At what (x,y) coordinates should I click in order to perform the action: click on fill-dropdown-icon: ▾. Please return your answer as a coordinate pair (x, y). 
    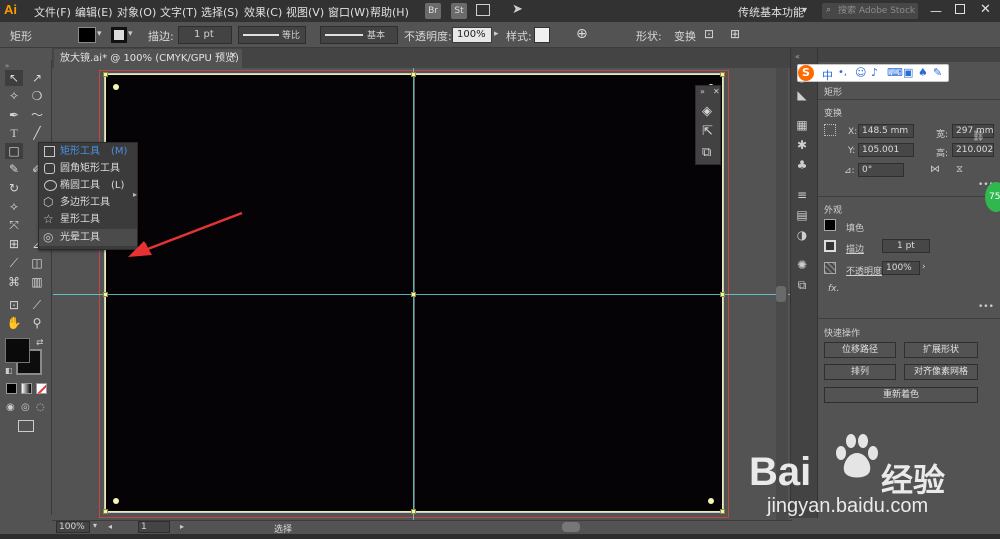
    Looking at the image, I should click on (99, 34).